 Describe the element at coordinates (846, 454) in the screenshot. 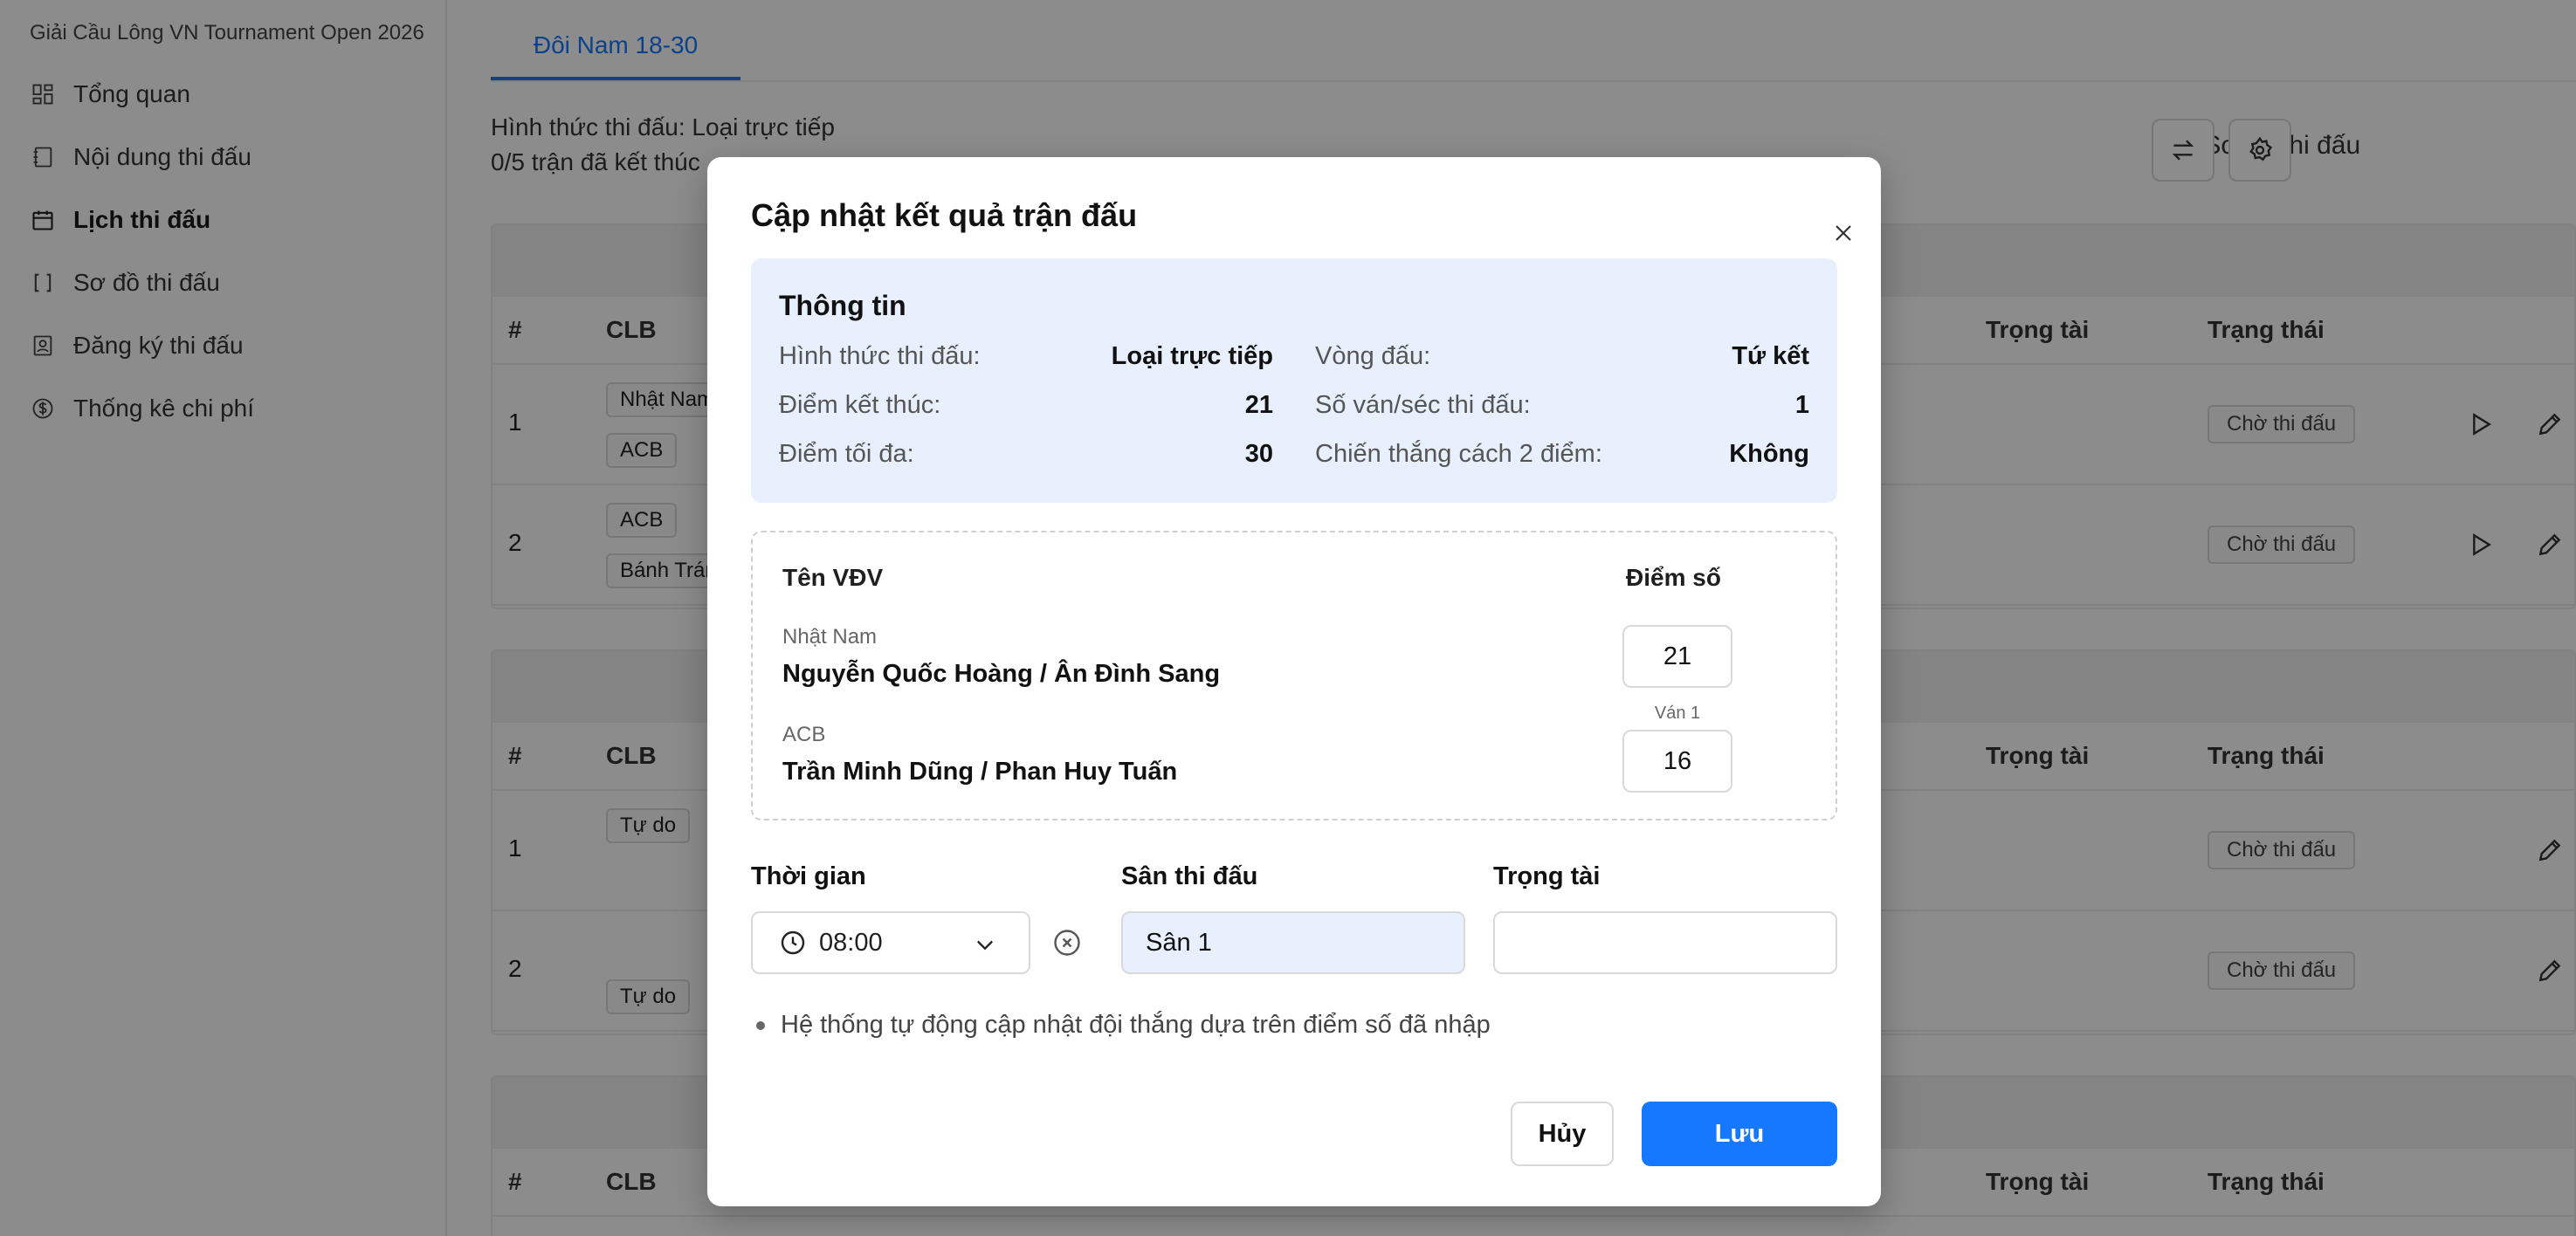

I see `info-label: Điểm tối đa:` at that location.